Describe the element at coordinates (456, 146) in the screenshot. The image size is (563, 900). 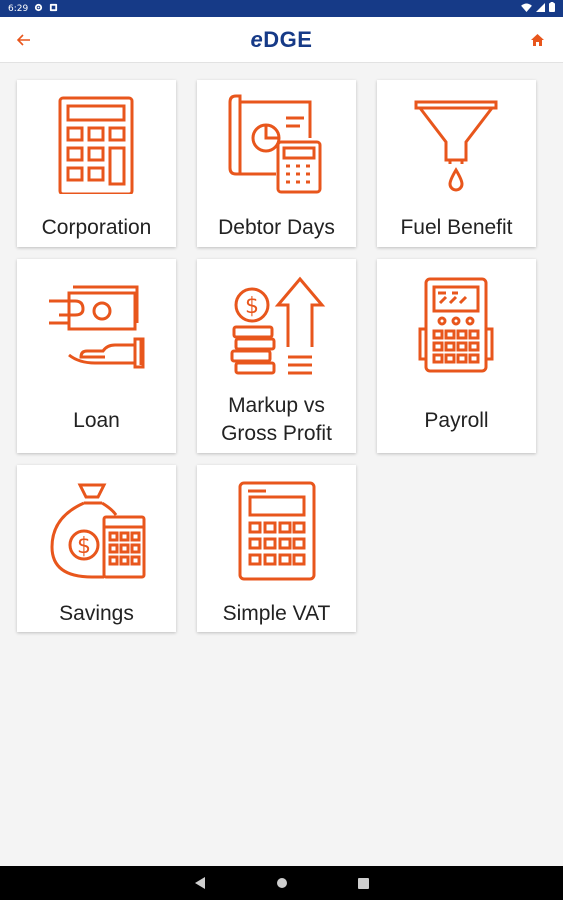
I see `funnel-drop-icon` at that location.